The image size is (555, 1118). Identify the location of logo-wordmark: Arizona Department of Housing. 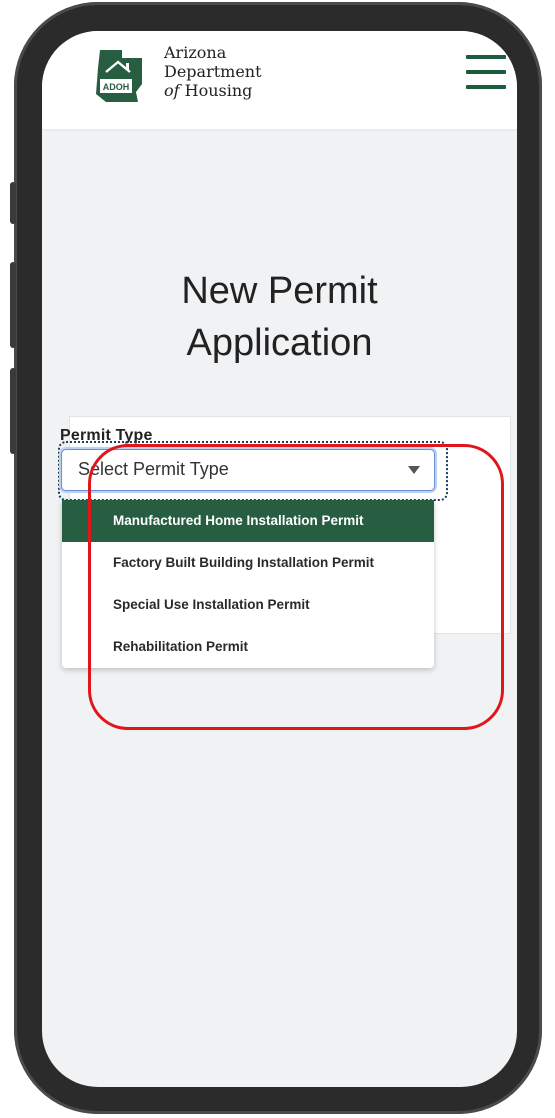
(213, 71).